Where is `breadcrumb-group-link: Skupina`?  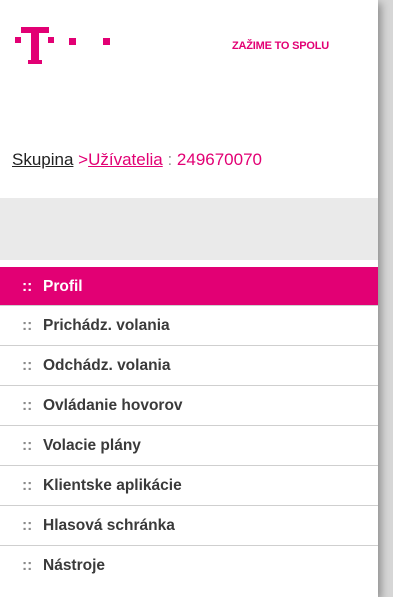
breadcrumb-group-link: Skupina is located at coordinates (42, 159).